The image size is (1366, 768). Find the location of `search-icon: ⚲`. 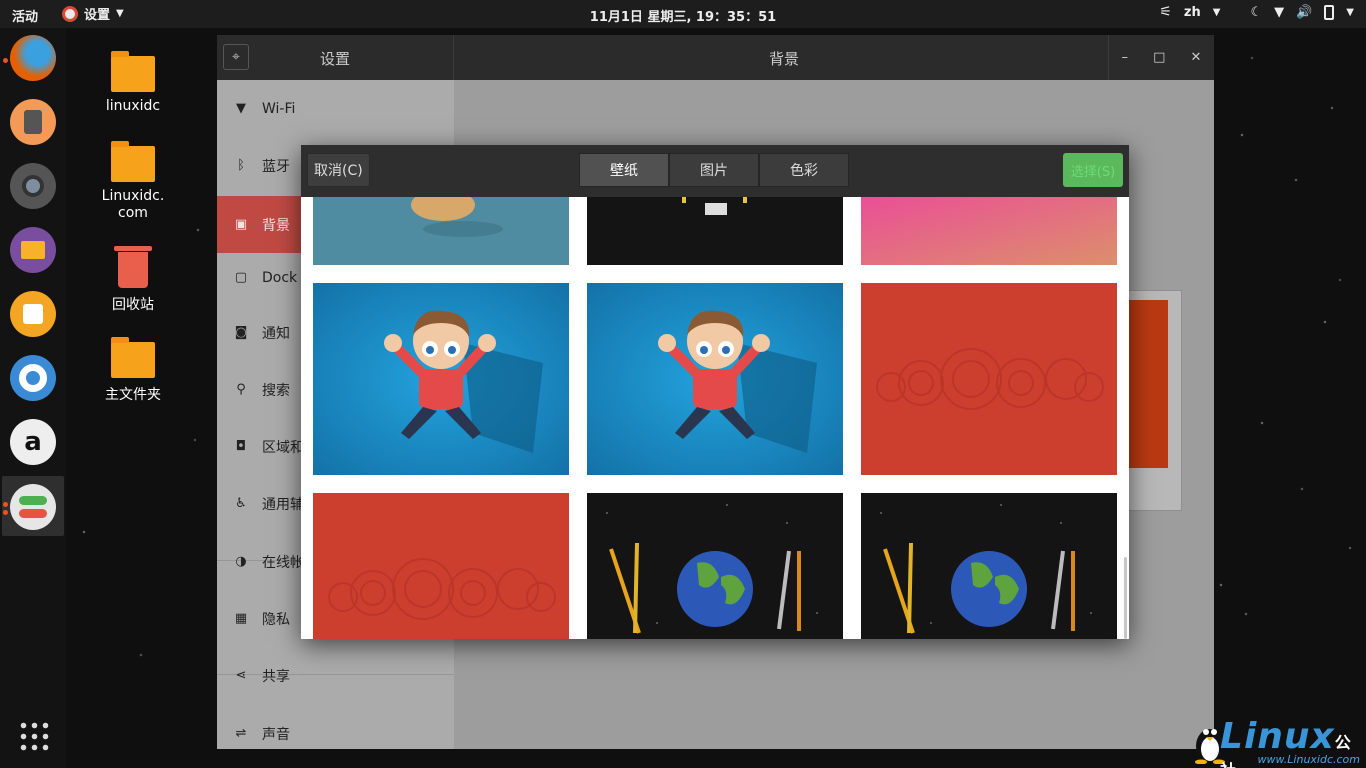

search-icon: ⚲ is located at coordinates (241, 389).